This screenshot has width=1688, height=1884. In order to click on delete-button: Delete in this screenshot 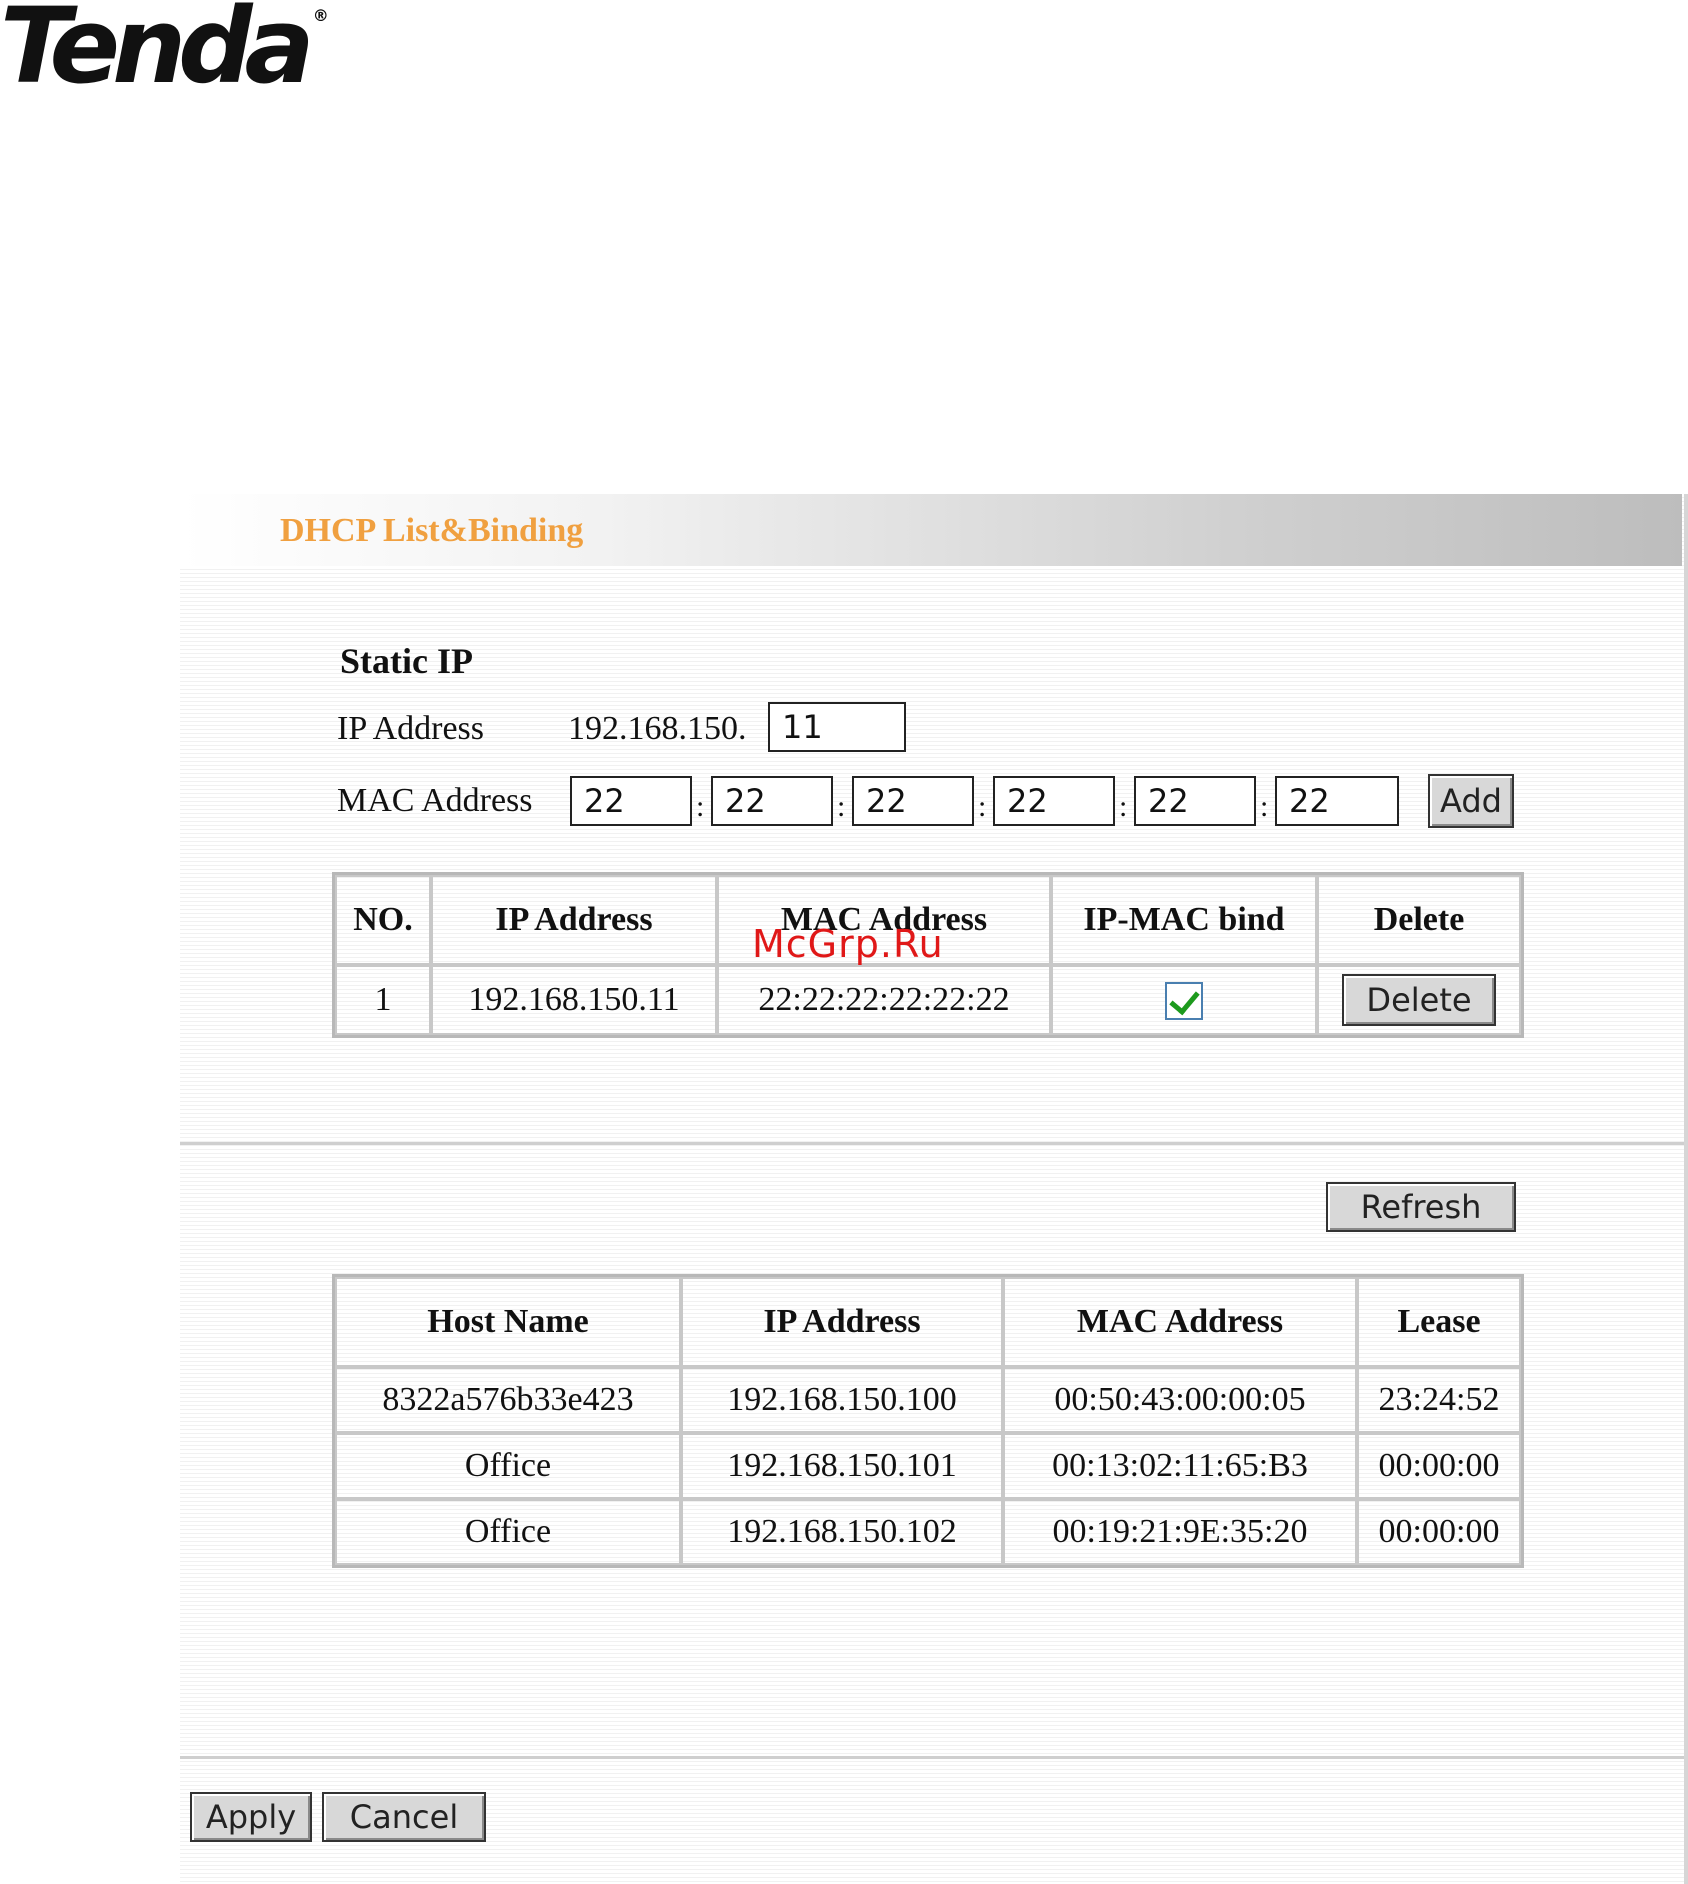, I will do `click(1419, 1000)`.